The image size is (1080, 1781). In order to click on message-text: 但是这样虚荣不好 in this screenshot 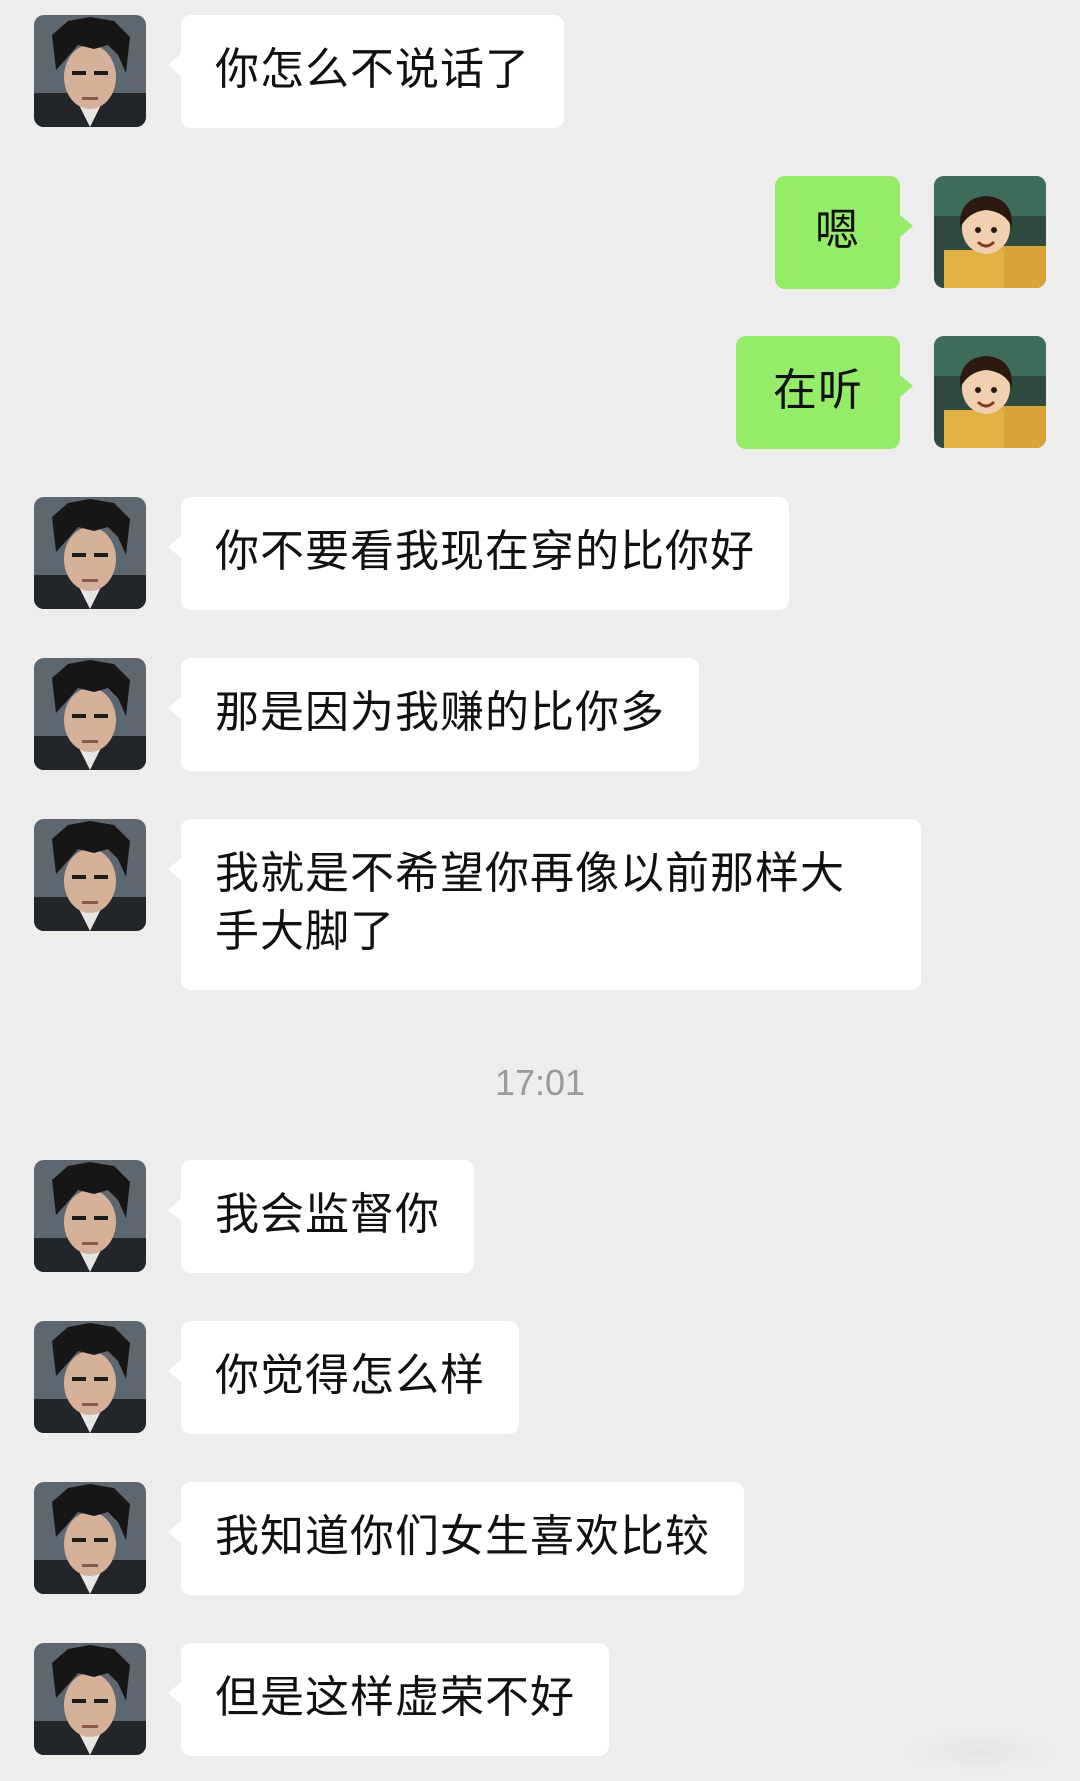, I will do `click(395, 1697)`.